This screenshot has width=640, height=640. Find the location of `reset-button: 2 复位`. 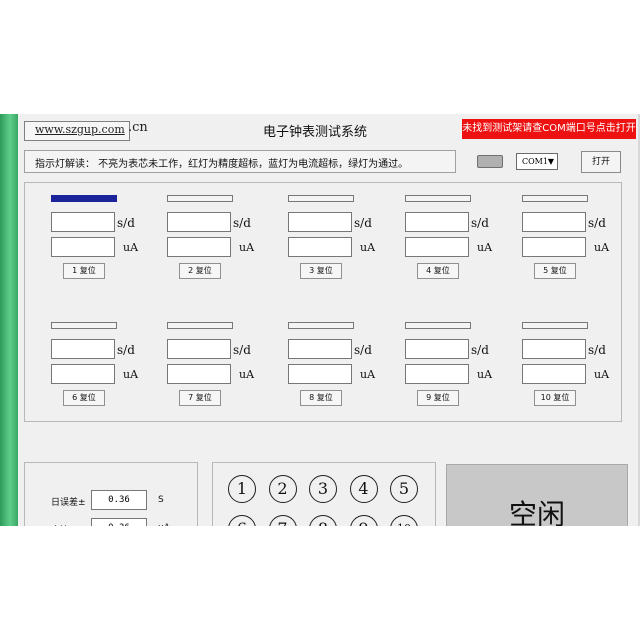

reset-button: 2 复位 is located at coordinates (200, 271).